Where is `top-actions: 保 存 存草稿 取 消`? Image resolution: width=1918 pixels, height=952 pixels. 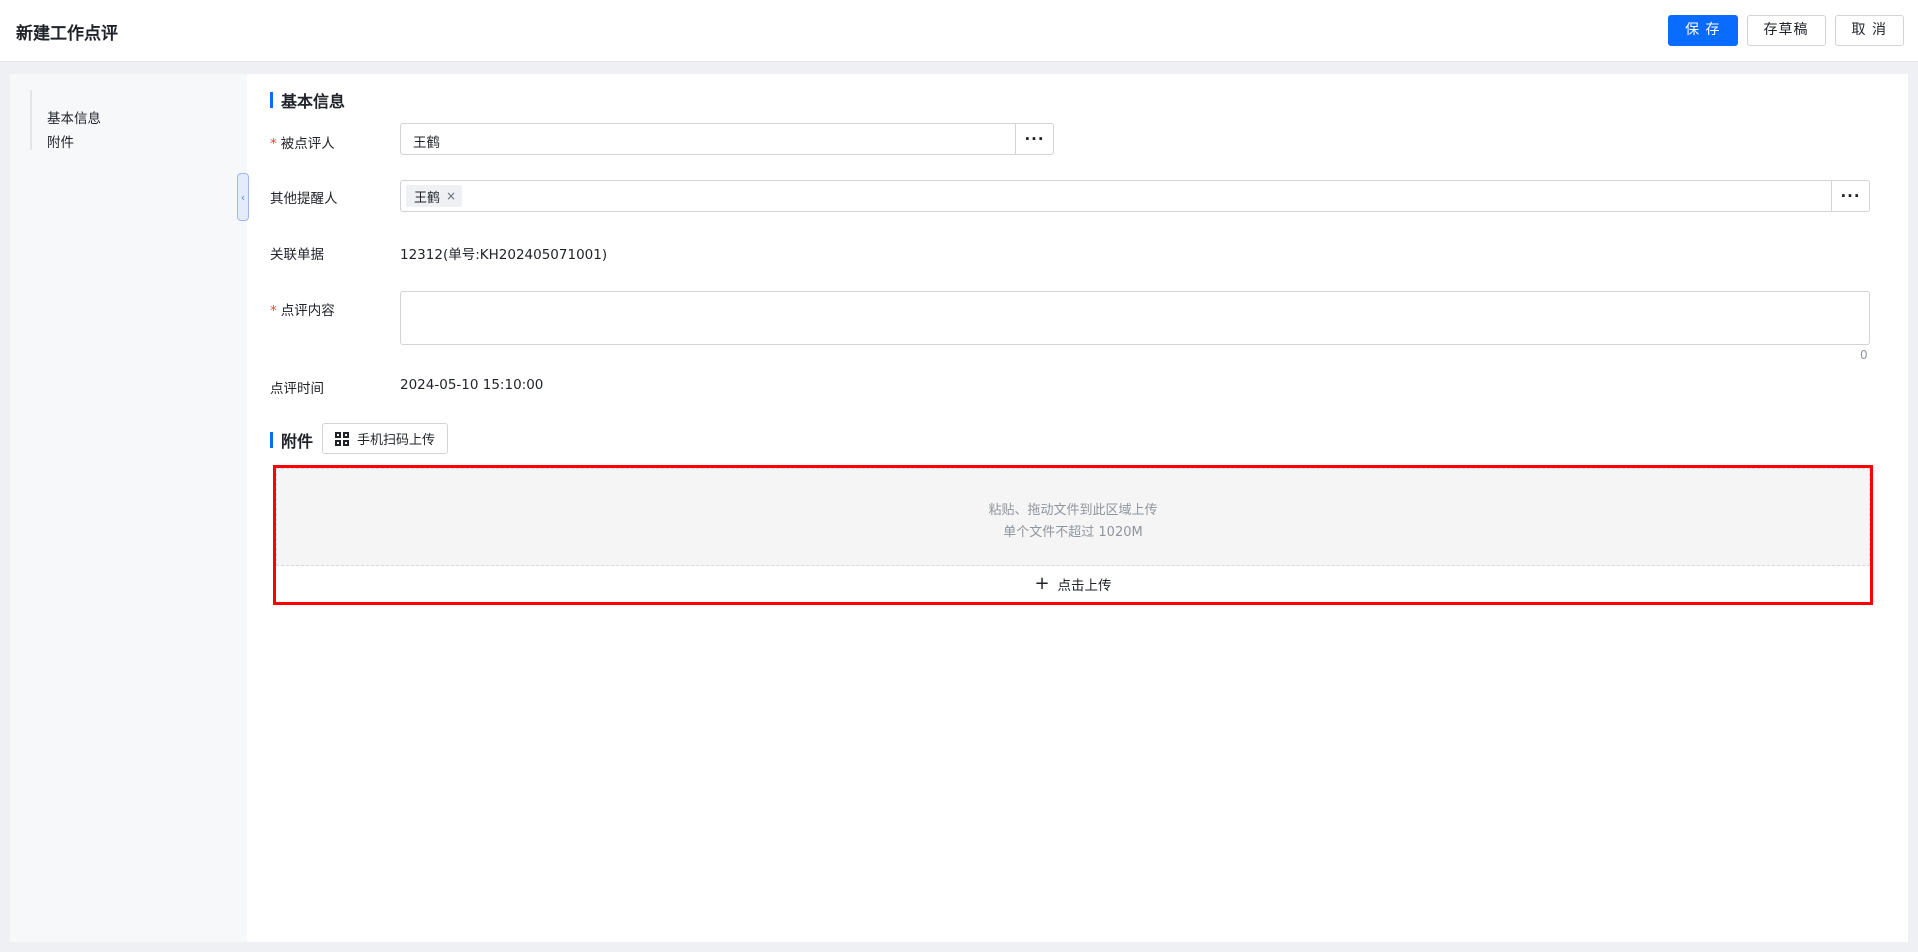
top-actions: 保 存 存草稿 取 消 is located at coordinates (1786, 30).